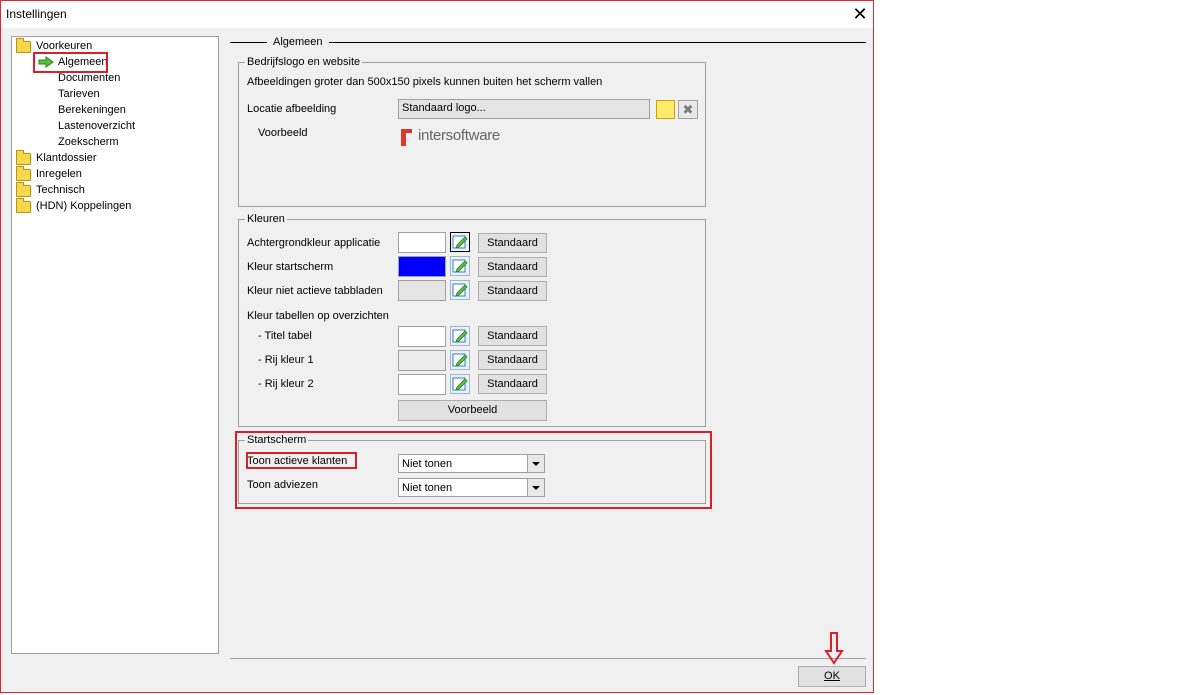  I want to click on color-label-background: Achtergrondkleur applicatie, so click(314, 243).